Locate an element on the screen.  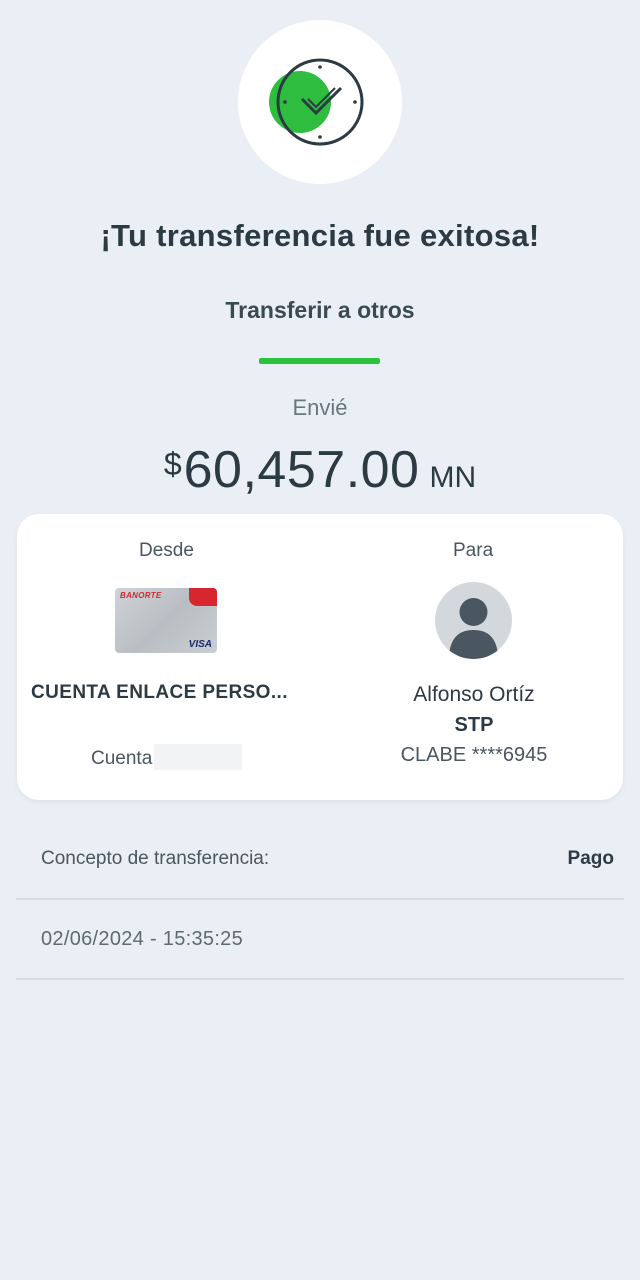
amount-value: 60,457.00 is located at coordinates (301, 470).